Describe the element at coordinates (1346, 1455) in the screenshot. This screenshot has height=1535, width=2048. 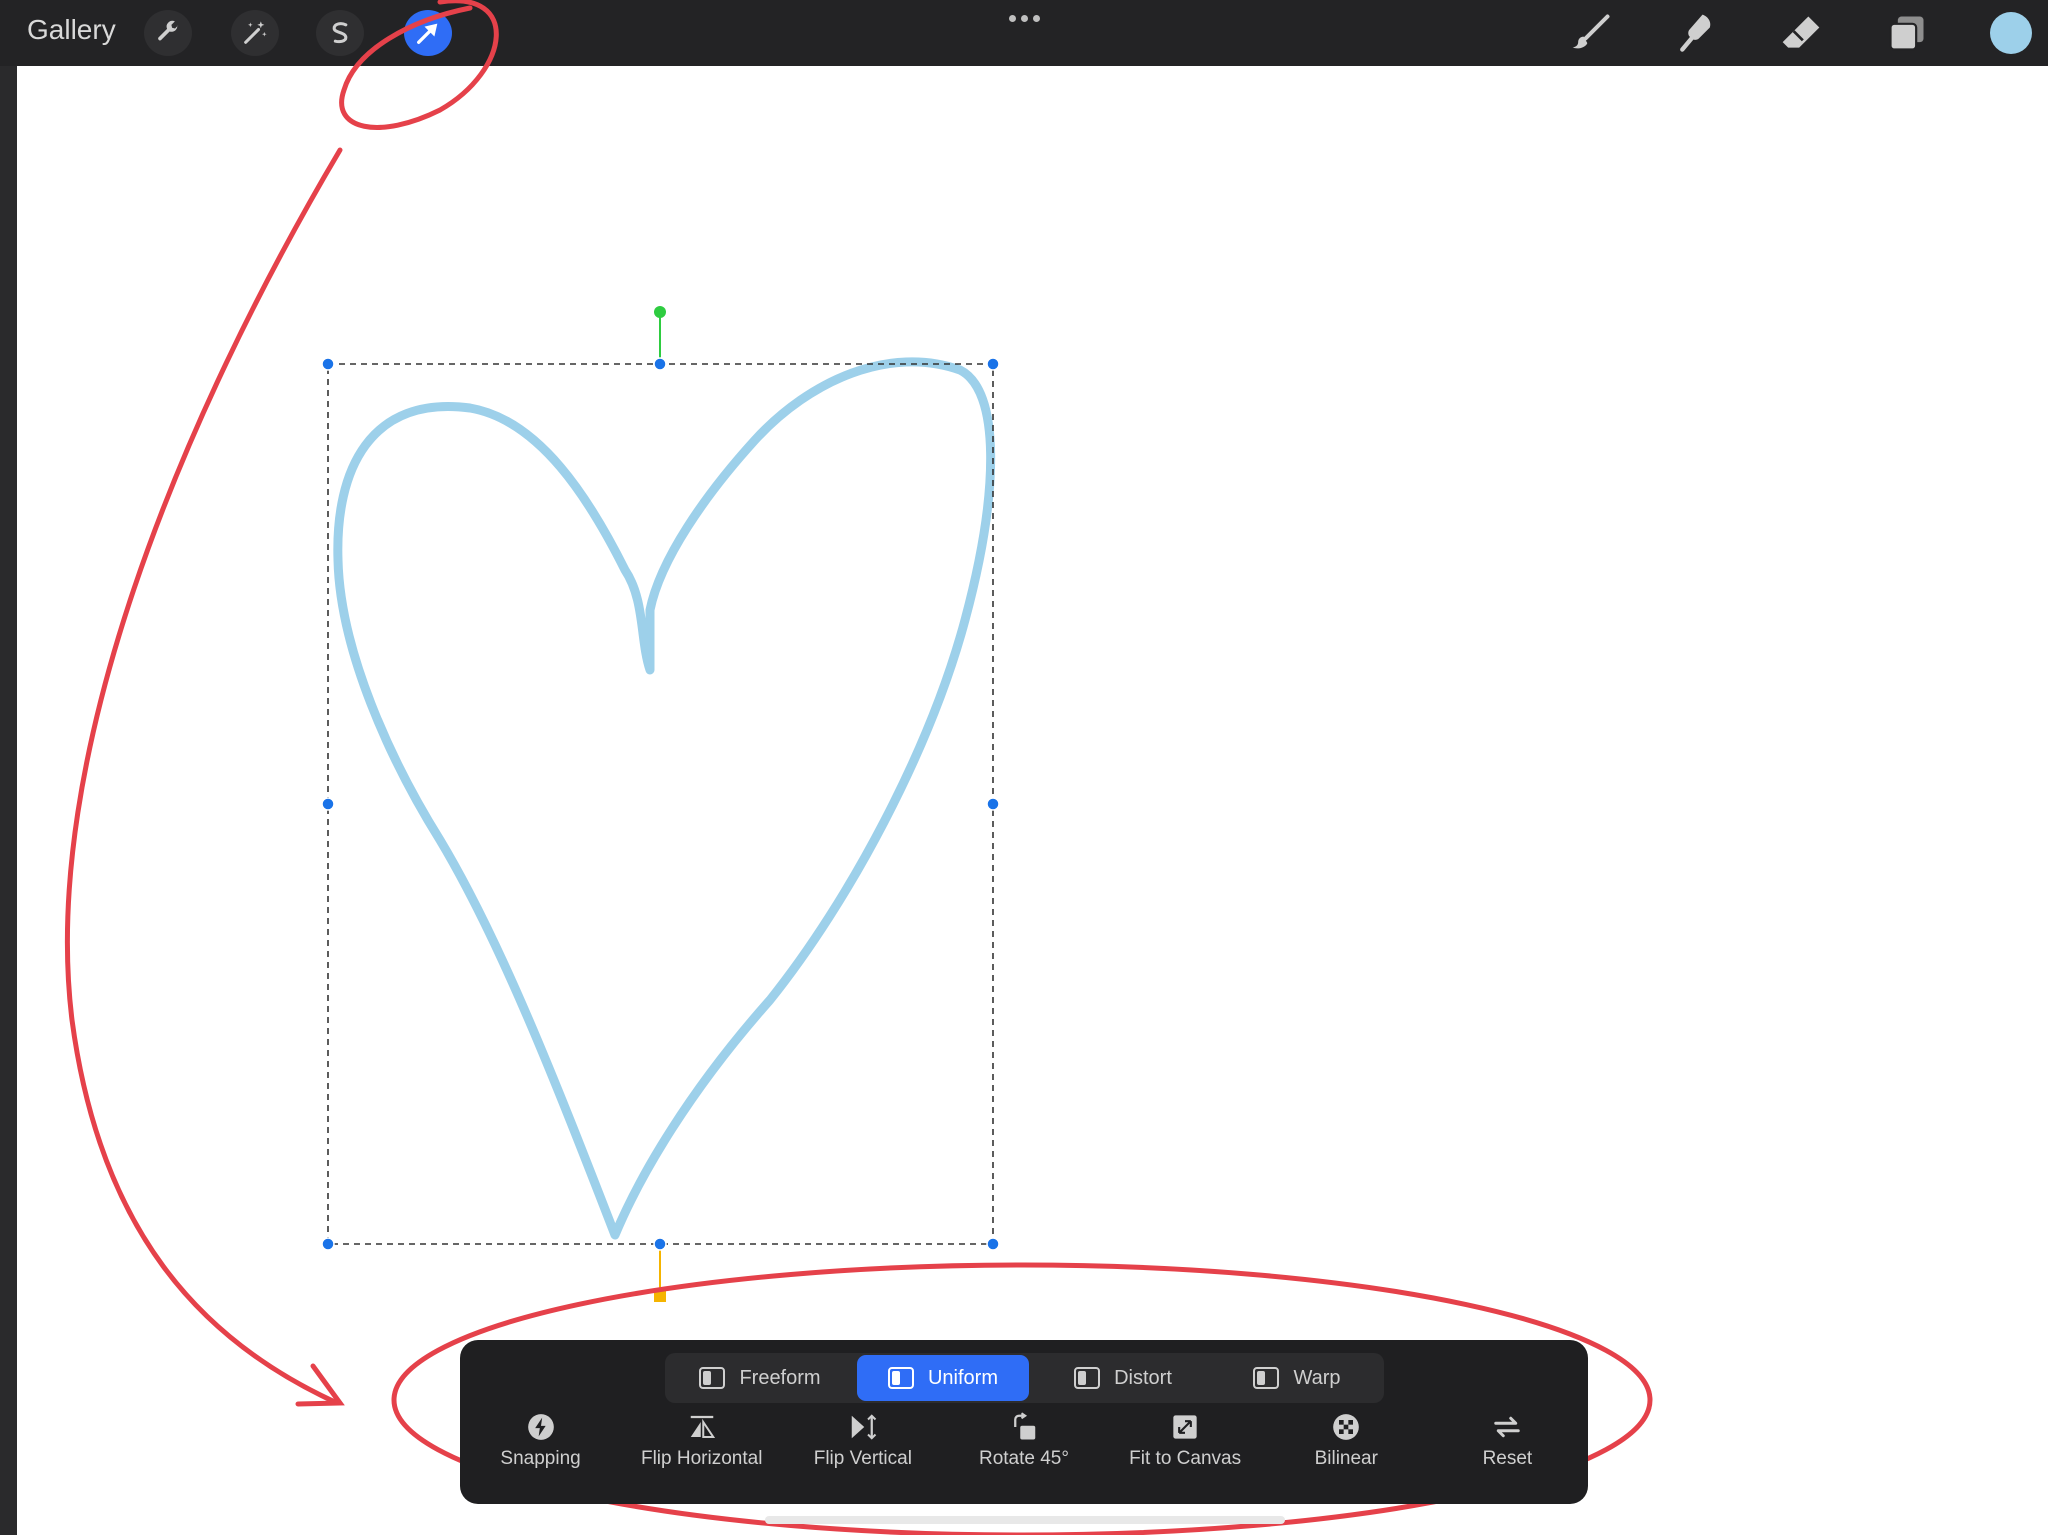
I see `bilinear-button: Bilinear` at that location.